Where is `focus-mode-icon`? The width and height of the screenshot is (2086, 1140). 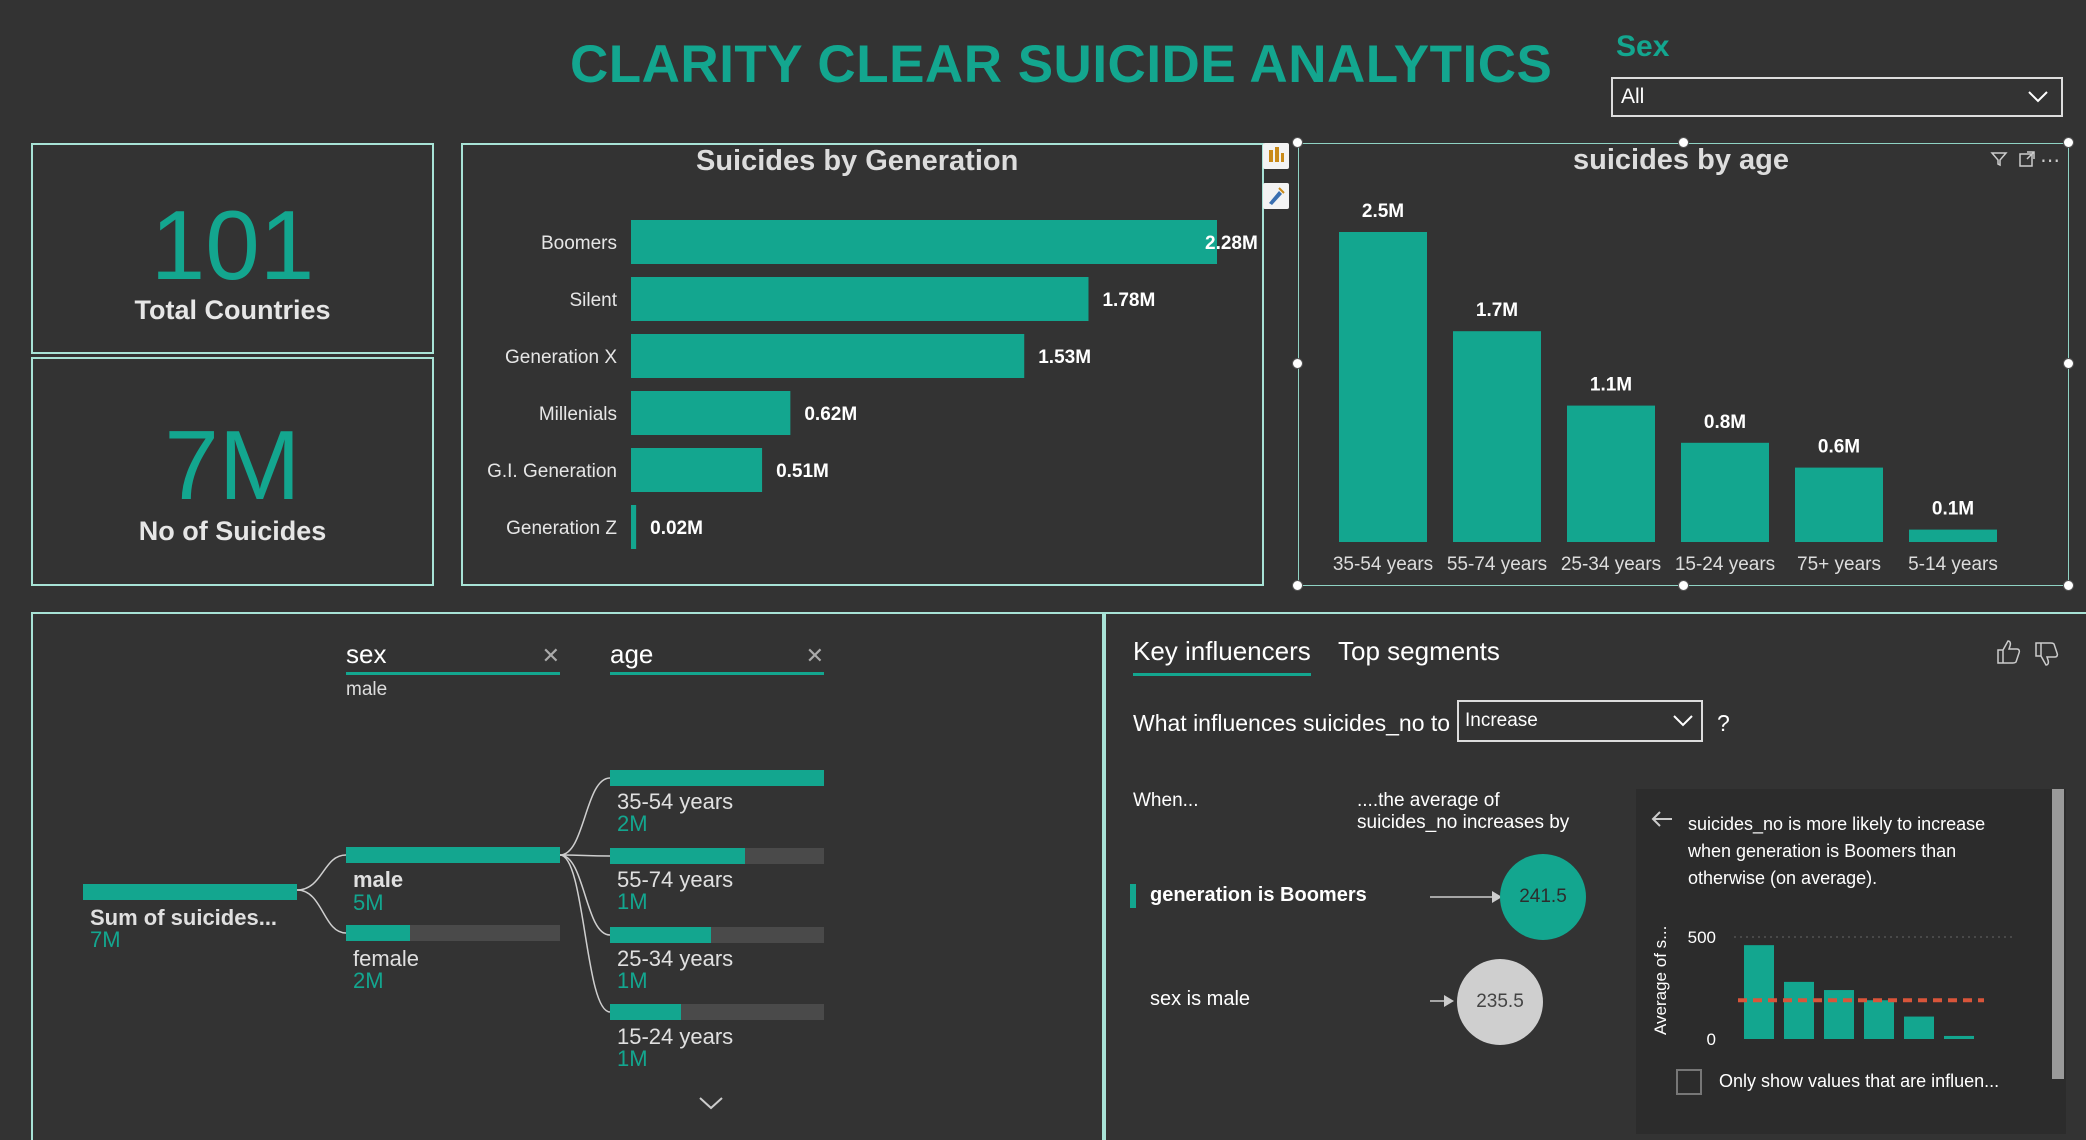
focus-mode-icon is located at coordinates (2027, 161).